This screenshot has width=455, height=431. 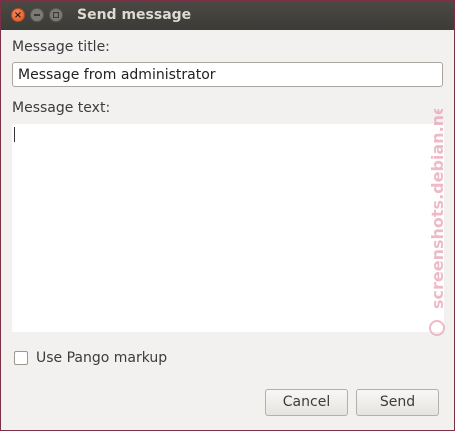 What do you see at coordinates (56, 15) in the screenshot?
I see `maximize-icon` at bounding box center [56, 15].